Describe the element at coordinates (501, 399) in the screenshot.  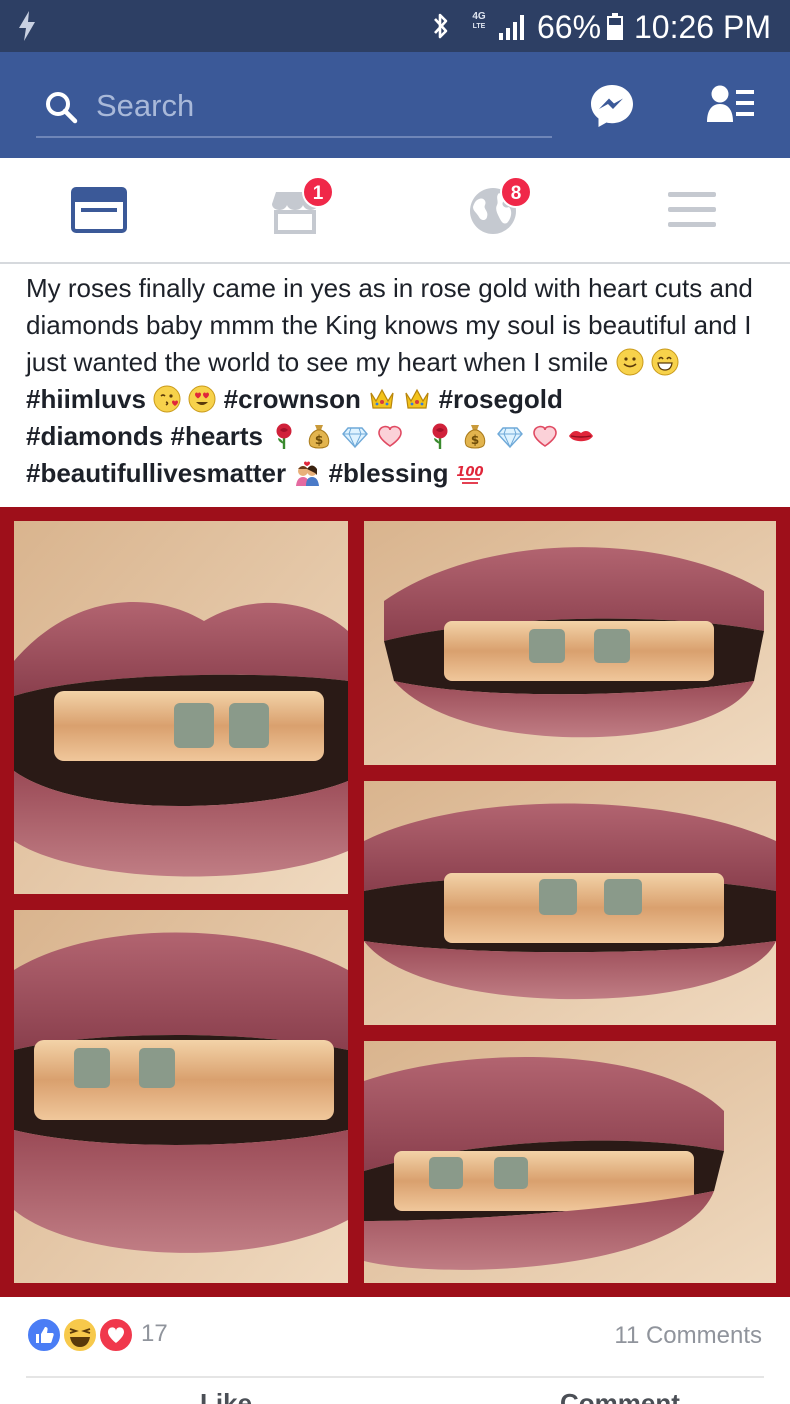
I see `hashtag-rosegold: #rosegold` at that location.